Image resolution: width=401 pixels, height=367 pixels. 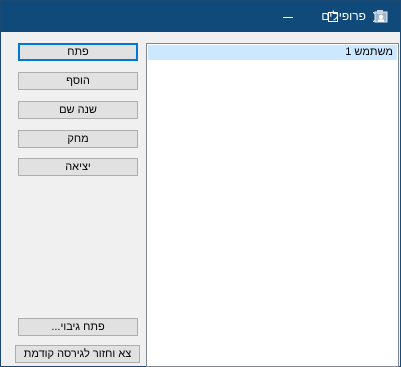 I want to click on exit-button: יציאה, so click(x=78, y=167).